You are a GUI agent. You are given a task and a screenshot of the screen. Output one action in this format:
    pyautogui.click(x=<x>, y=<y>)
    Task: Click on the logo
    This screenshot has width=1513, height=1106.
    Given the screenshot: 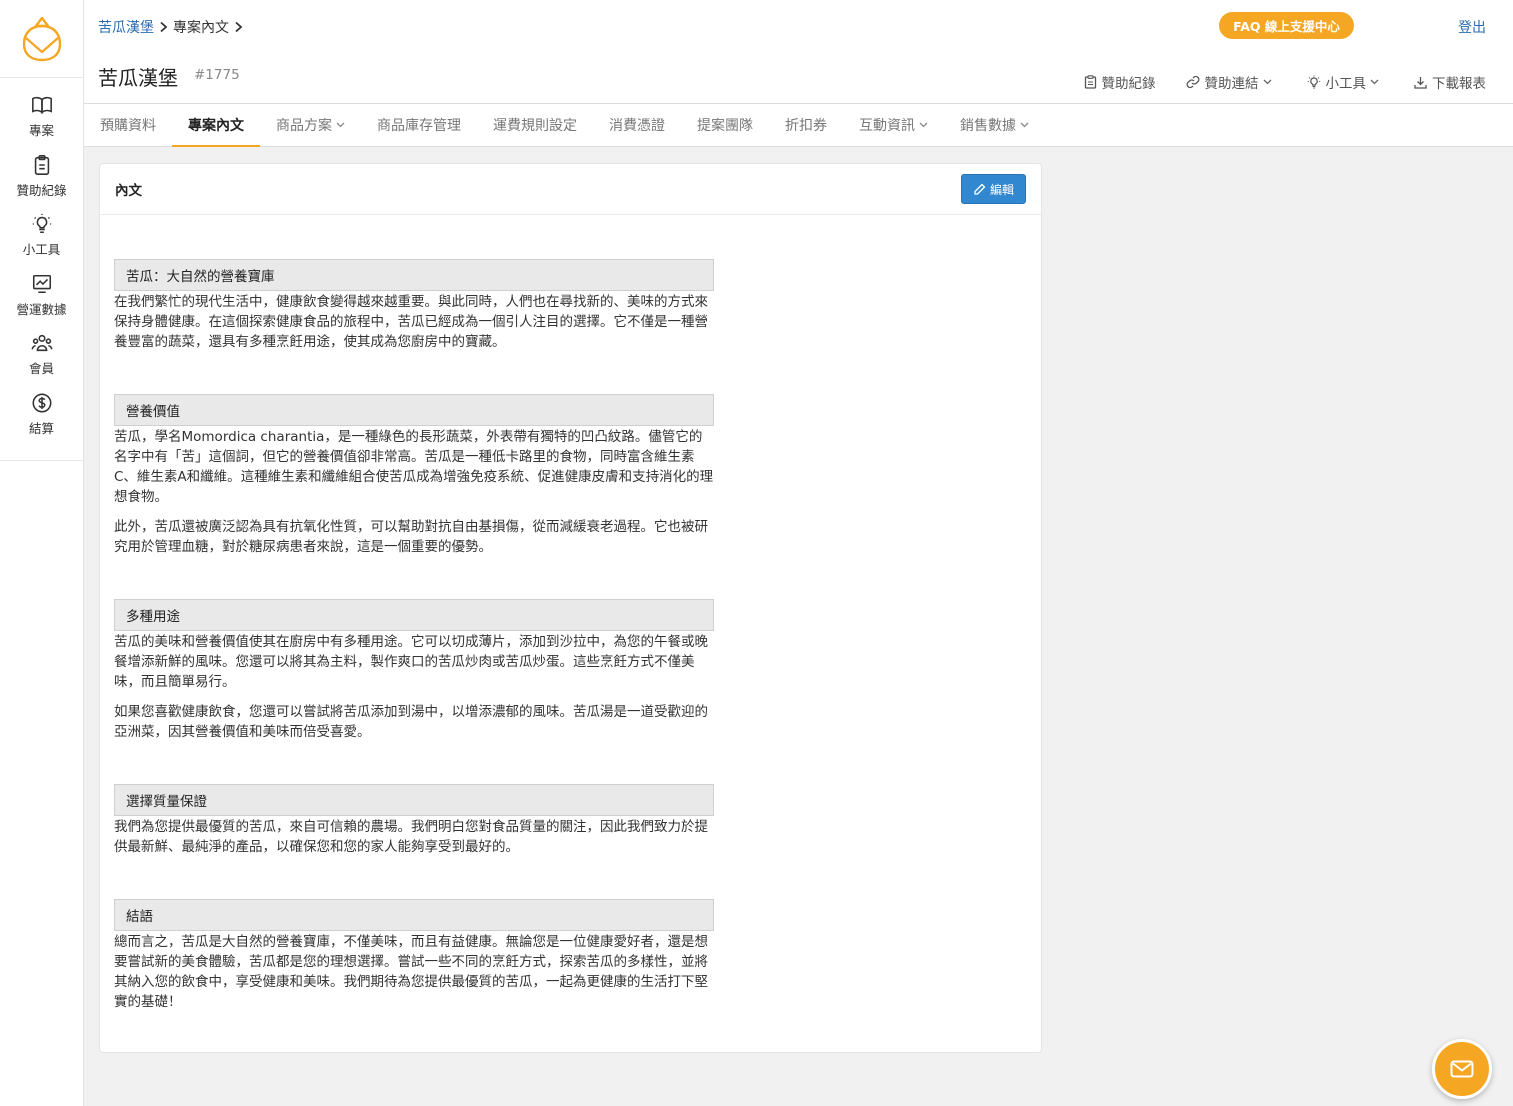 What is the action you would take?
    pyautogui.click(x=41, y=39)
    